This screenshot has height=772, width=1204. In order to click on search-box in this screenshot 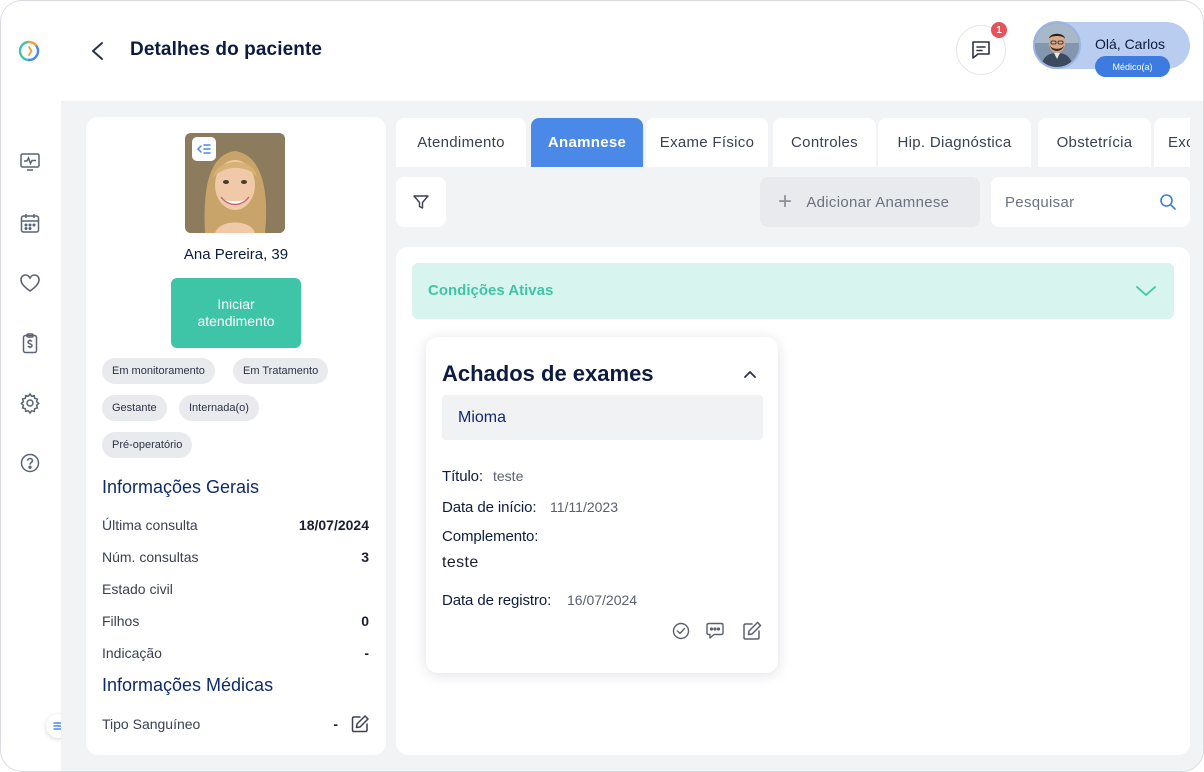, I will do `click(1090, 202)`.